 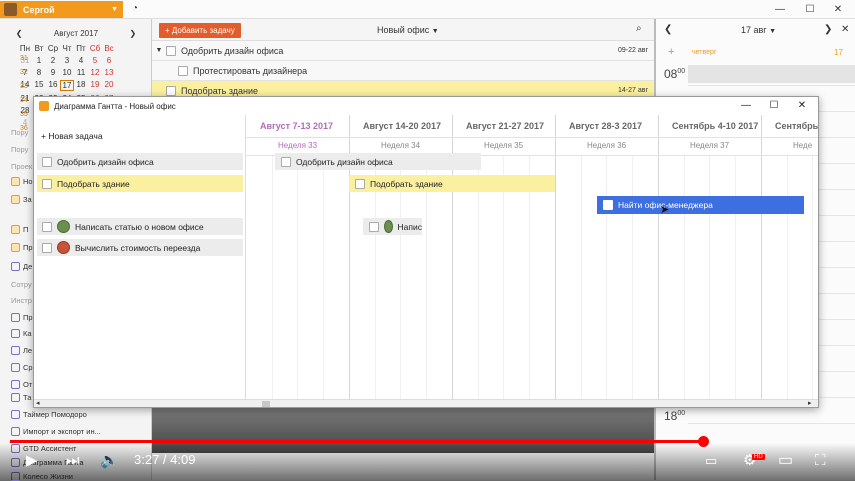 What do you see at coordinates (49, 414) in the screenshot?
I see `sidebar-item: Таймер Помодоро` at bounding box center [49, 414].